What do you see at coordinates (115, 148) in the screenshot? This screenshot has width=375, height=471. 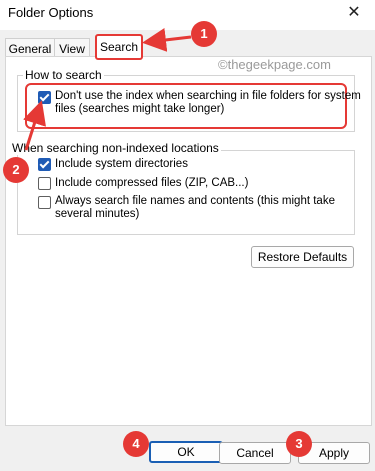 I see `non-indexed-legend: When searching non-indexed locations` at bounding box center [115, 148].